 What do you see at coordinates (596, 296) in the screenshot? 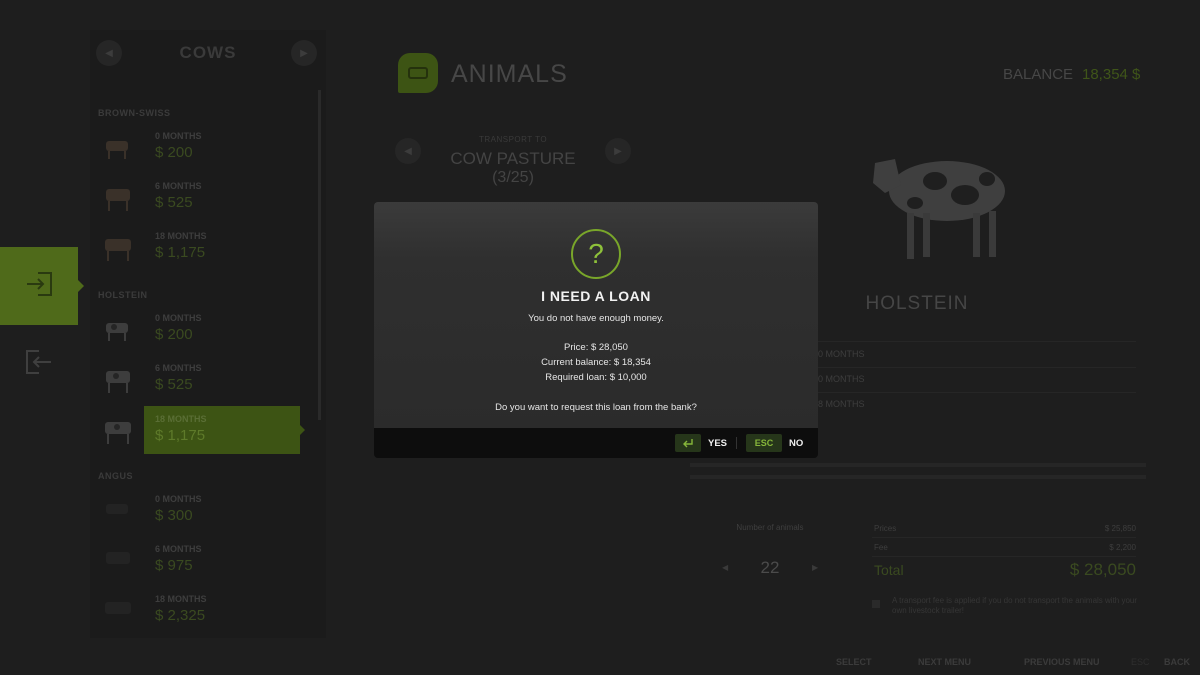
I see `dialog-title: I NEED A LOAN` at bounding box center [596, 296].